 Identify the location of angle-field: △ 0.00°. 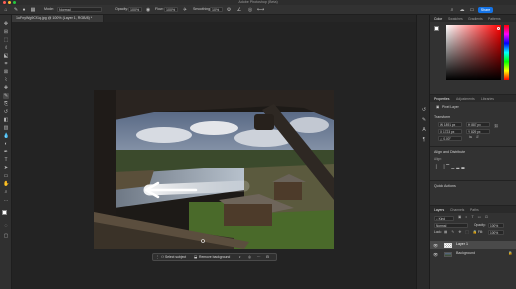
(450, 138).